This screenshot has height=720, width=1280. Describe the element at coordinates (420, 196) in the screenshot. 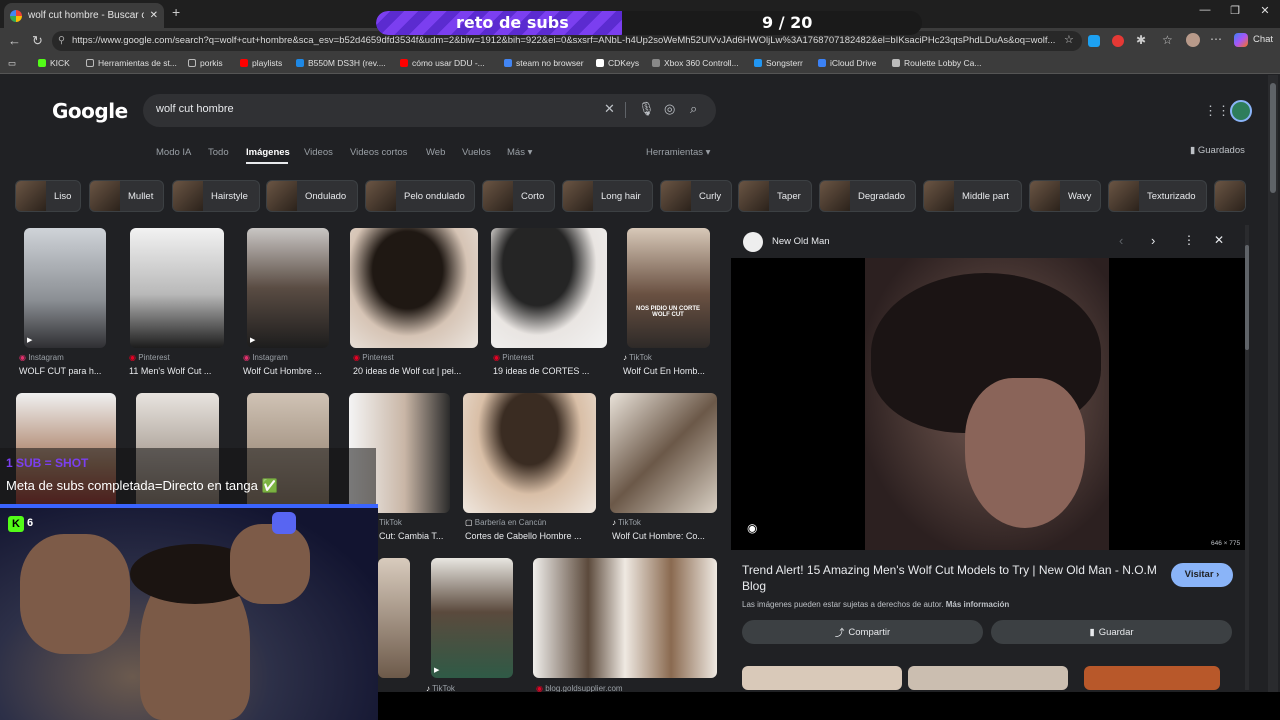

I see `chip-pelo-ondulado: Pelo ondulado` at that location.